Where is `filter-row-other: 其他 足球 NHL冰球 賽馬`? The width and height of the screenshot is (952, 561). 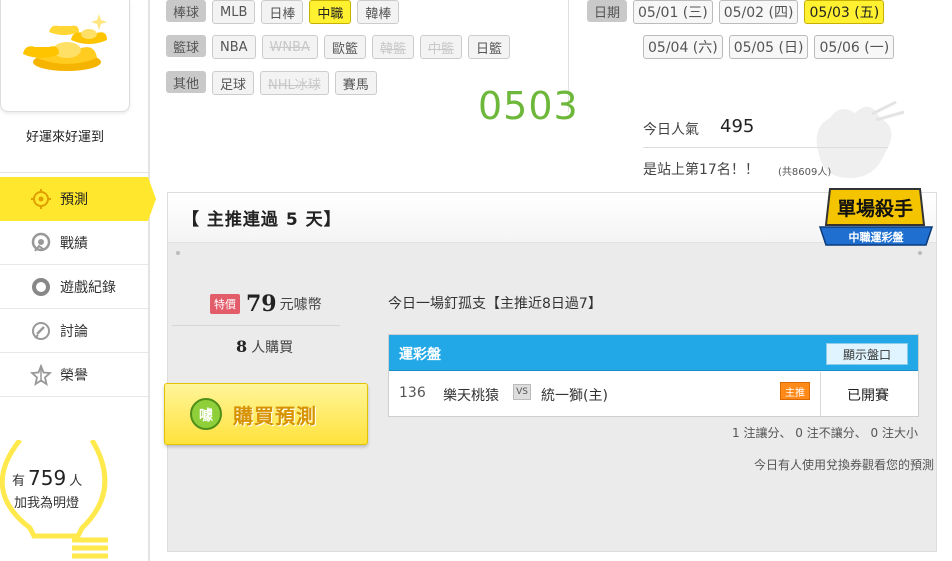 filter-row-other: 其他 足球 NHL冰球 賽馬 is located at coordinates (271, 83).